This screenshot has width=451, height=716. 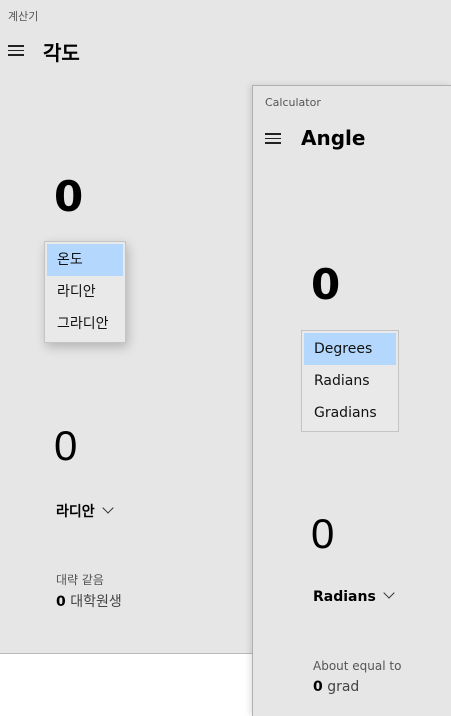 I want to click on dropdown-option-radians: Radians, so click(x=350, y=381).